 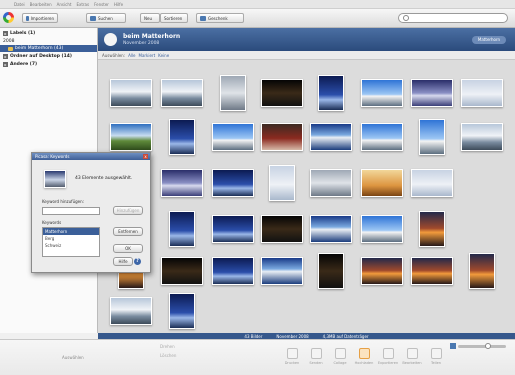 I want to click on help-icon: ?, so click(x=137, y=261).